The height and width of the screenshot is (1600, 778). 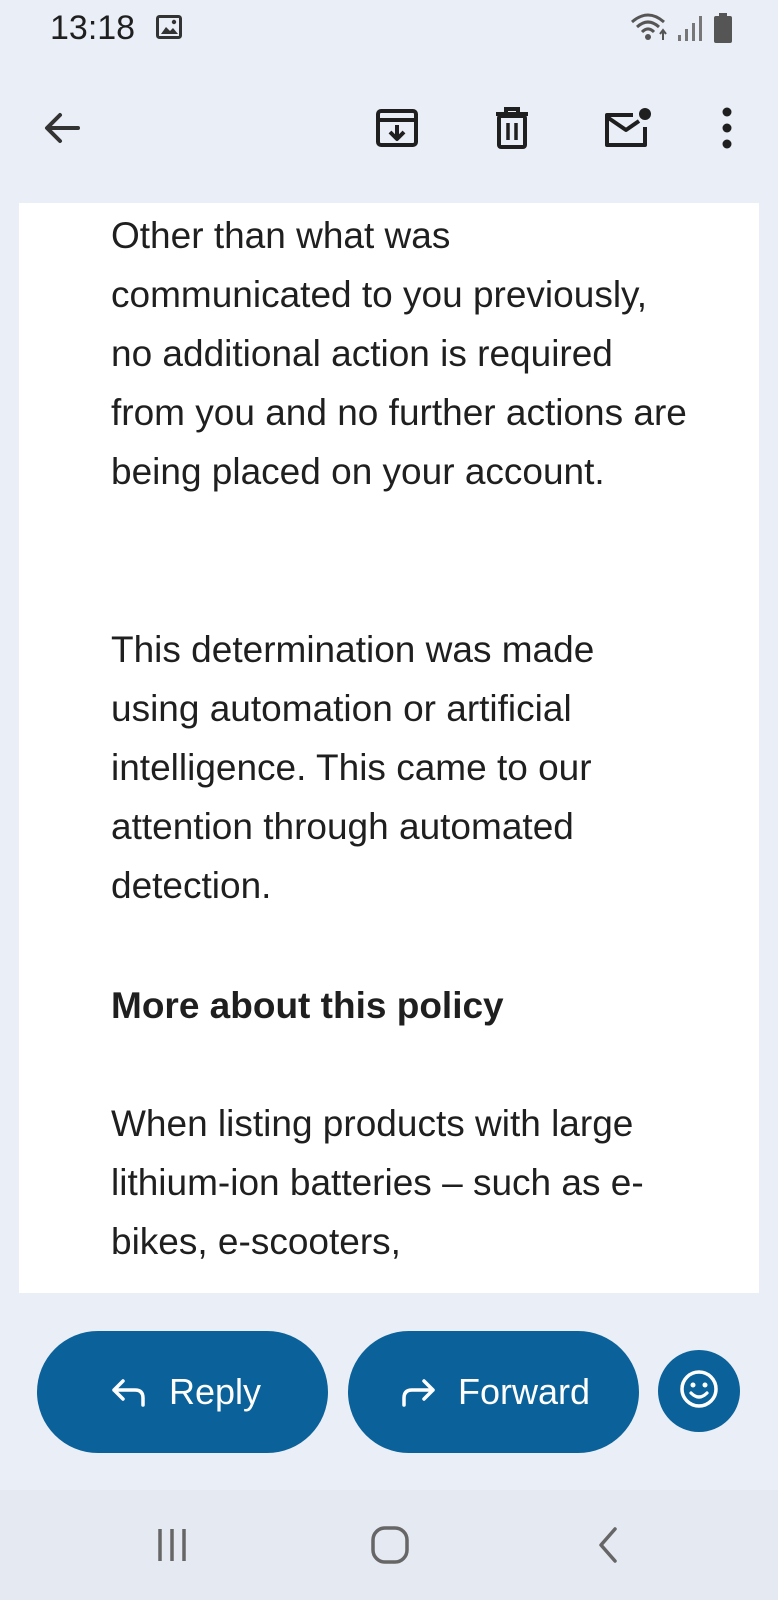 I want to click on policy-heading: More about this policy, so click(x=307, y=1005).